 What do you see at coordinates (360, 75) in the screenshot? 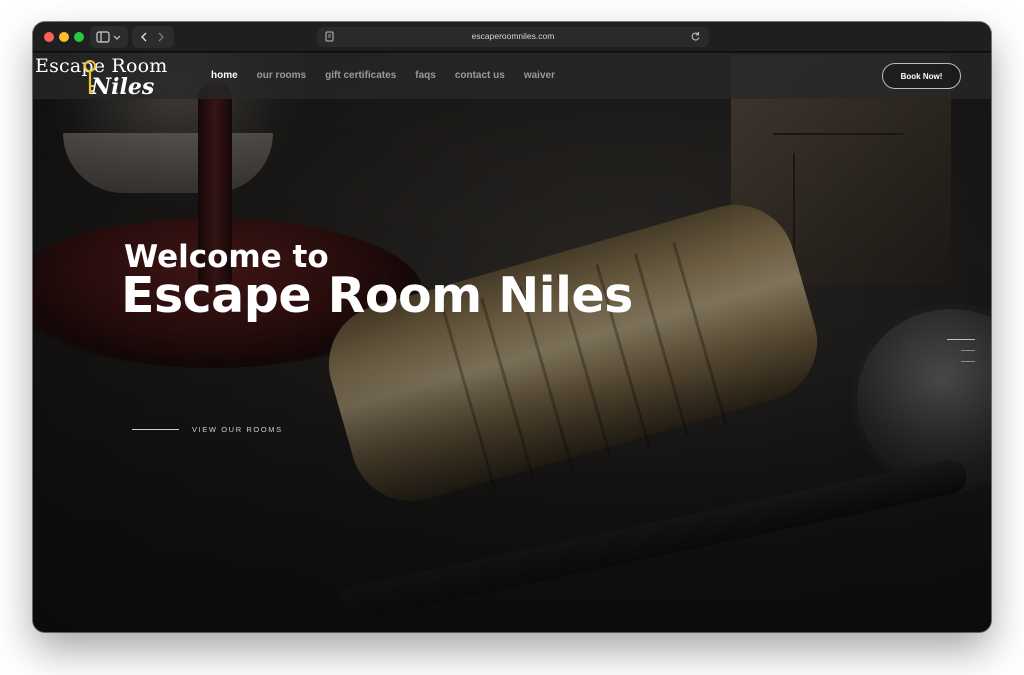
I see `nav-gift-certificates: gift certificates` at bounding box center [360, 75].